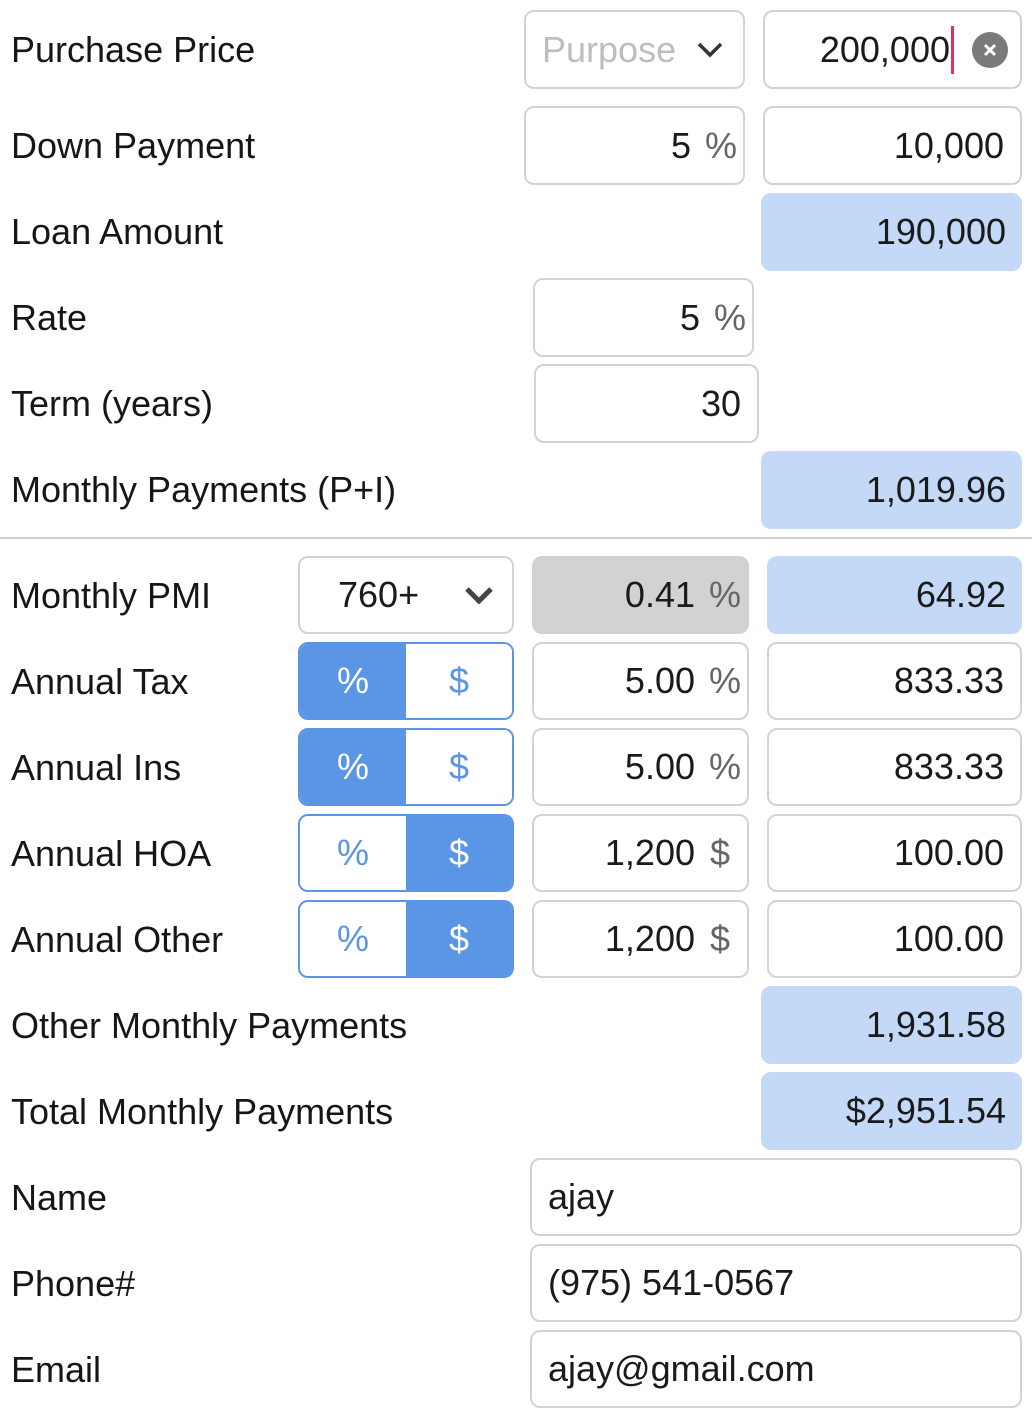  I want to click on down-payment-amount-value: 10,000, so click(948, 145).